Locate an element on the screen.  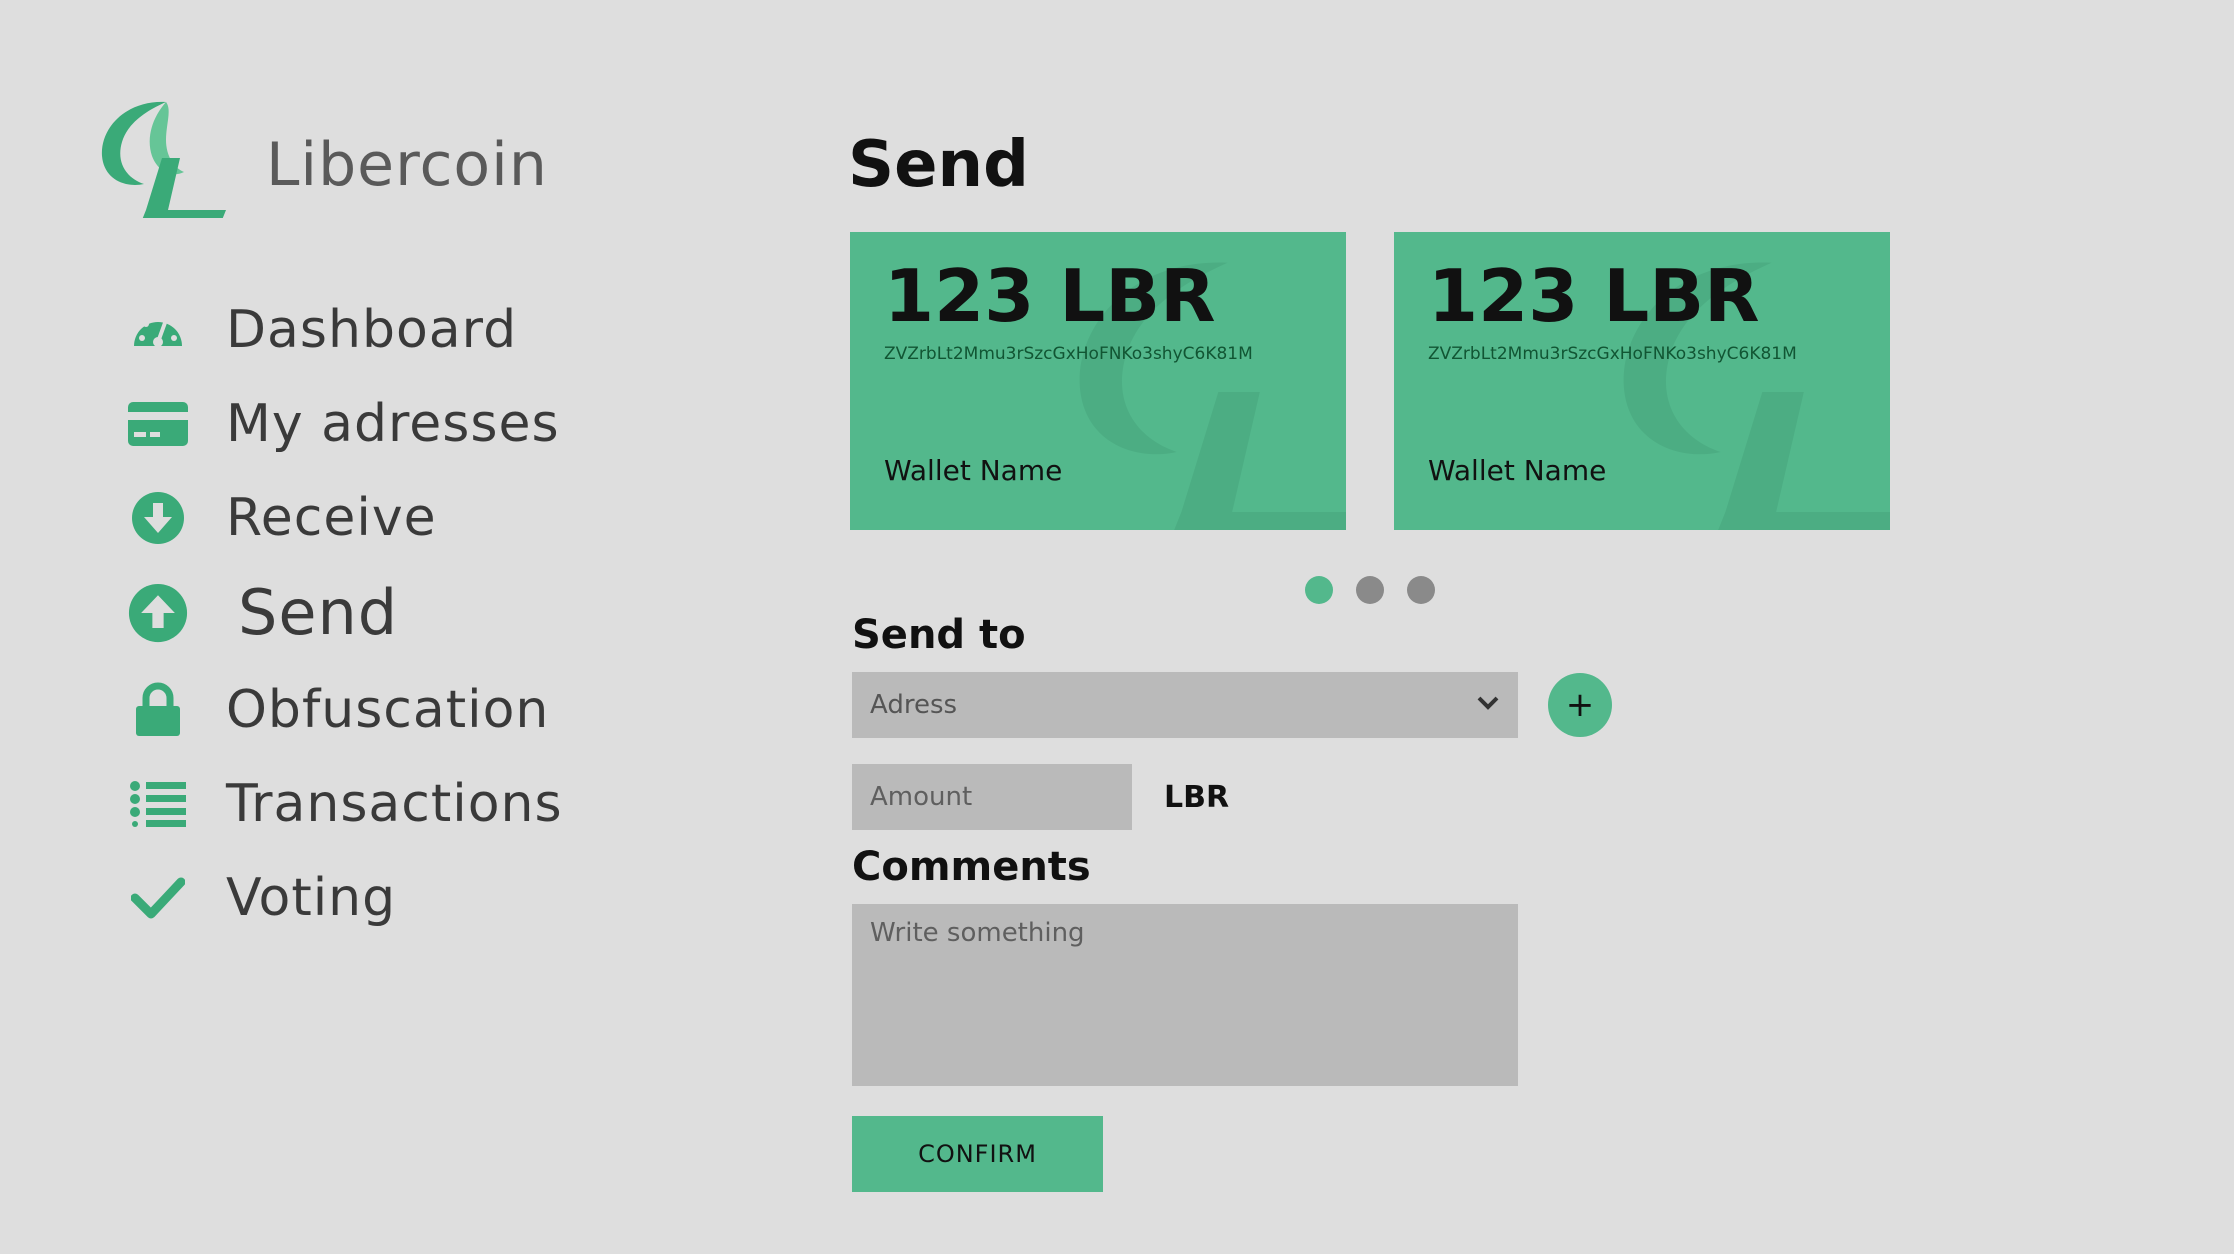
sidebar-item-label: Receive is located at coordinates (331, 518).